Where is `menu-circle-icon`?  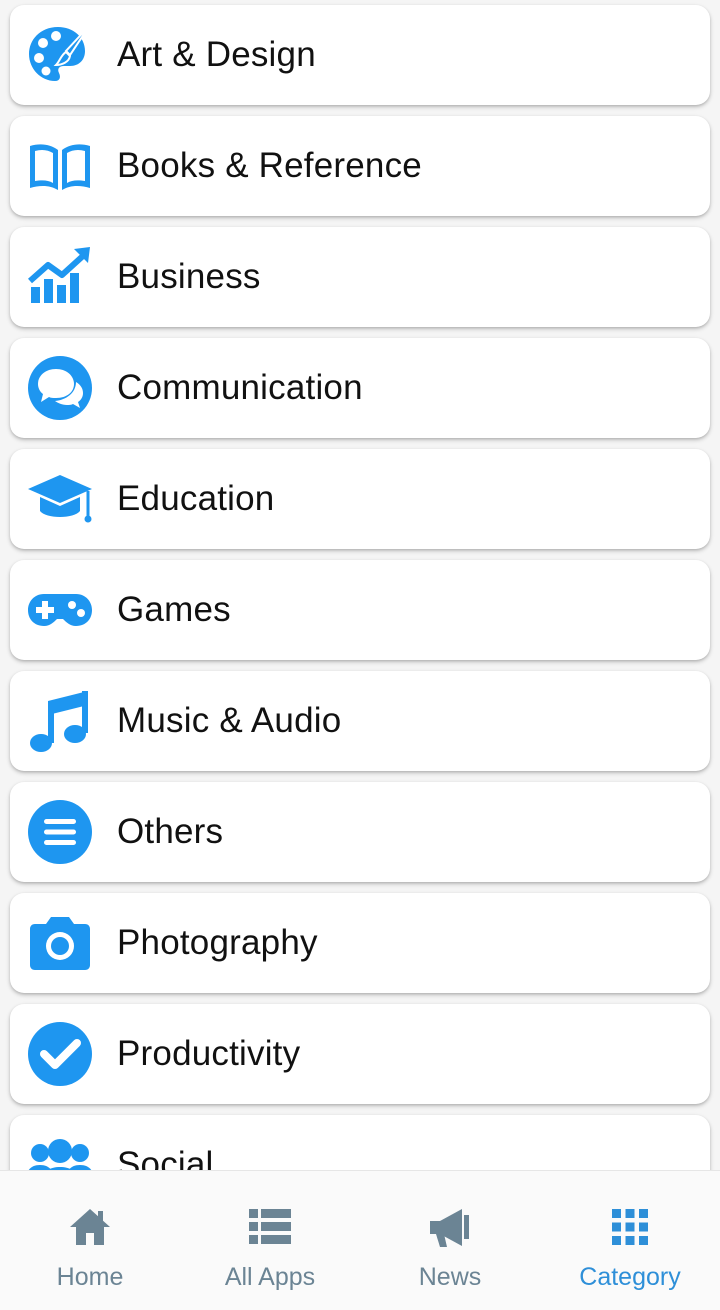
menu-circle-icon is located at coordinates (60, 832).